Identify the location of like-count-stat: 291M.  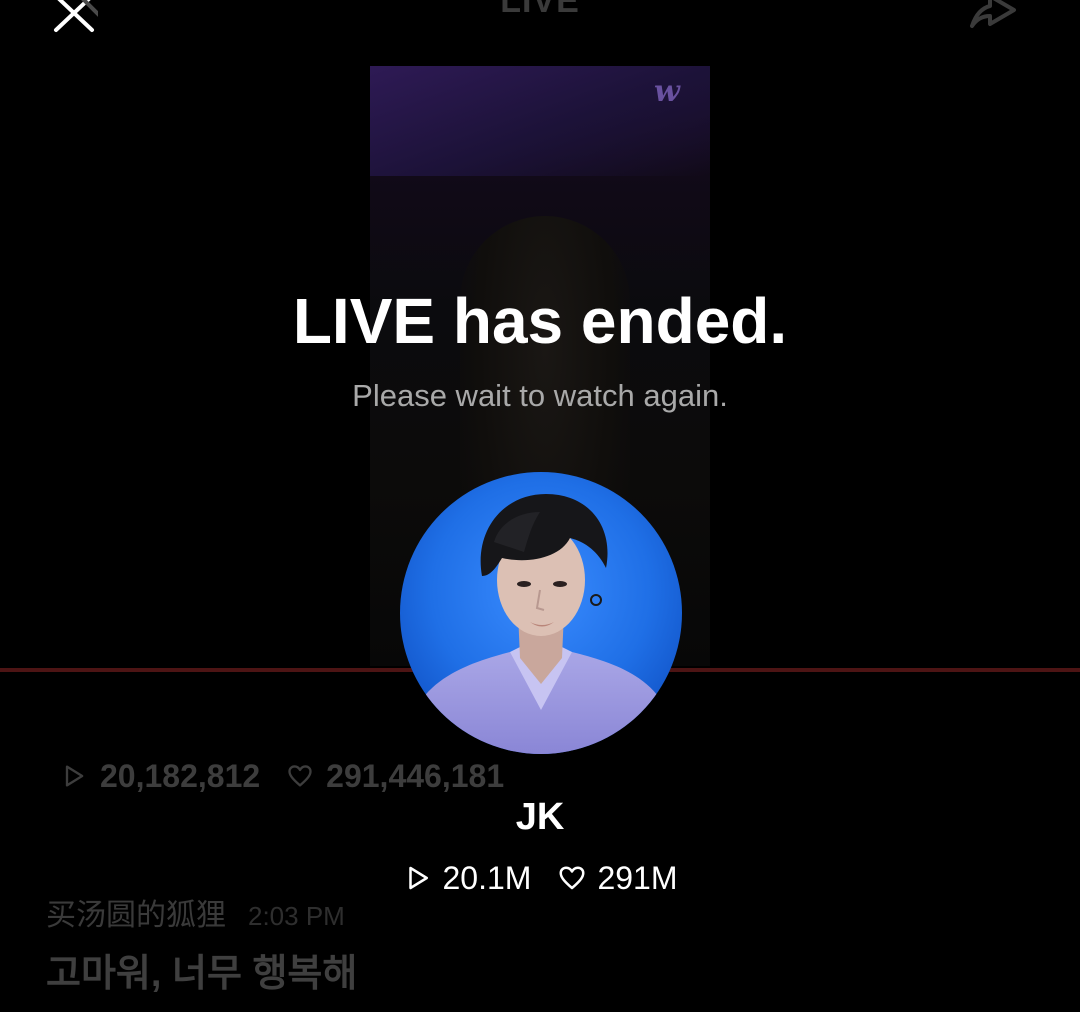
(617, 878).